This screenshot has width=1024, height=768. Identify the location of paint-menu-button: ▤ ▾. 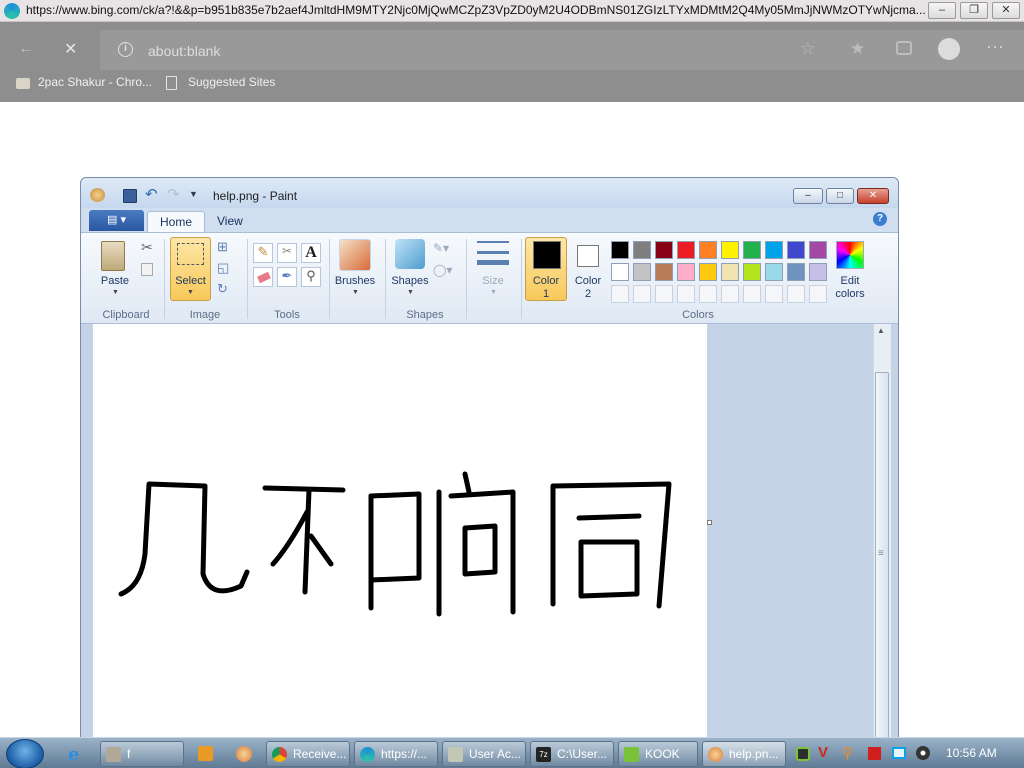
(116, 220).